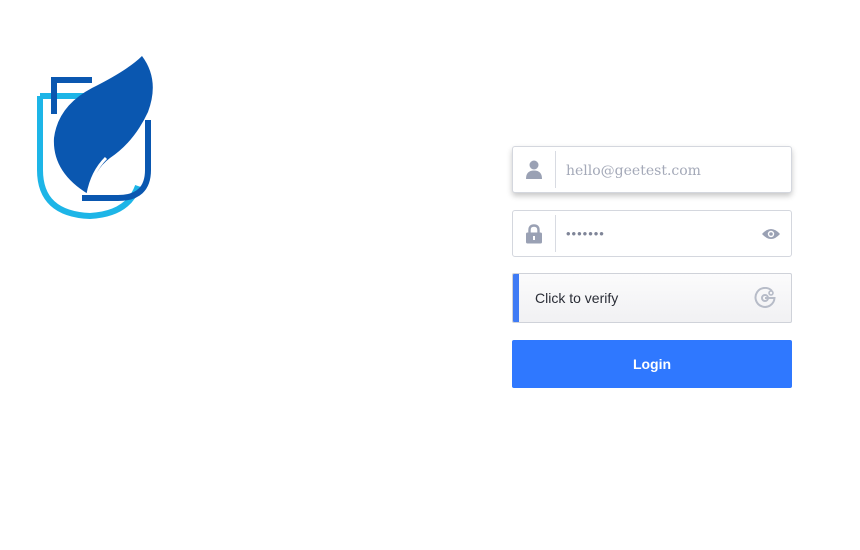 The image size is (860, 550). I want to click on lock-icon, so click(534, 233).